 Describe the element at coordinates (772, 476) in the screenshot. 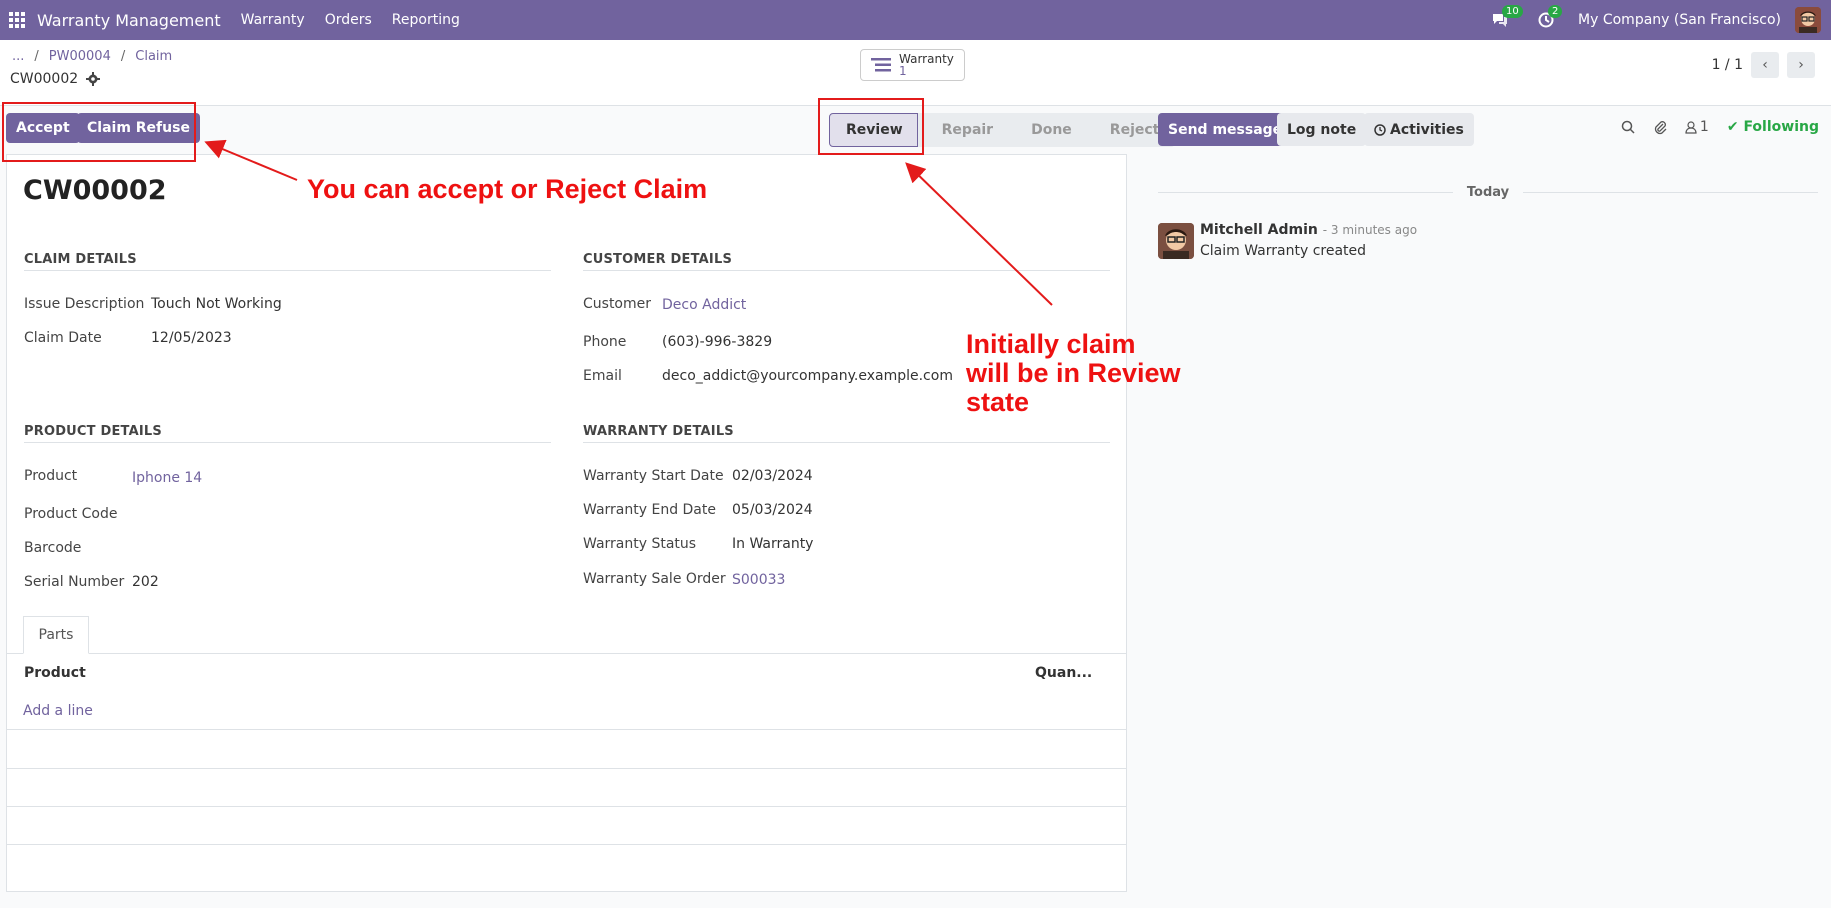

I see `warranty-start-field: 02/03/2024` at that location.